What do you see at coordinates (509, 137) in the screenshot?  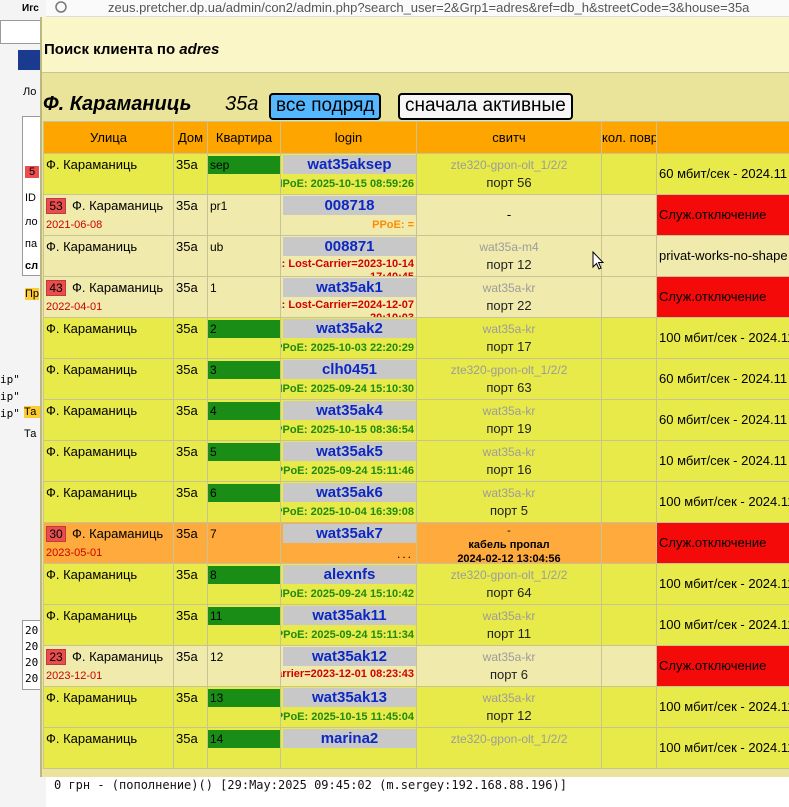 I see `col-switch: свитч` at bounding box center [509, 137].